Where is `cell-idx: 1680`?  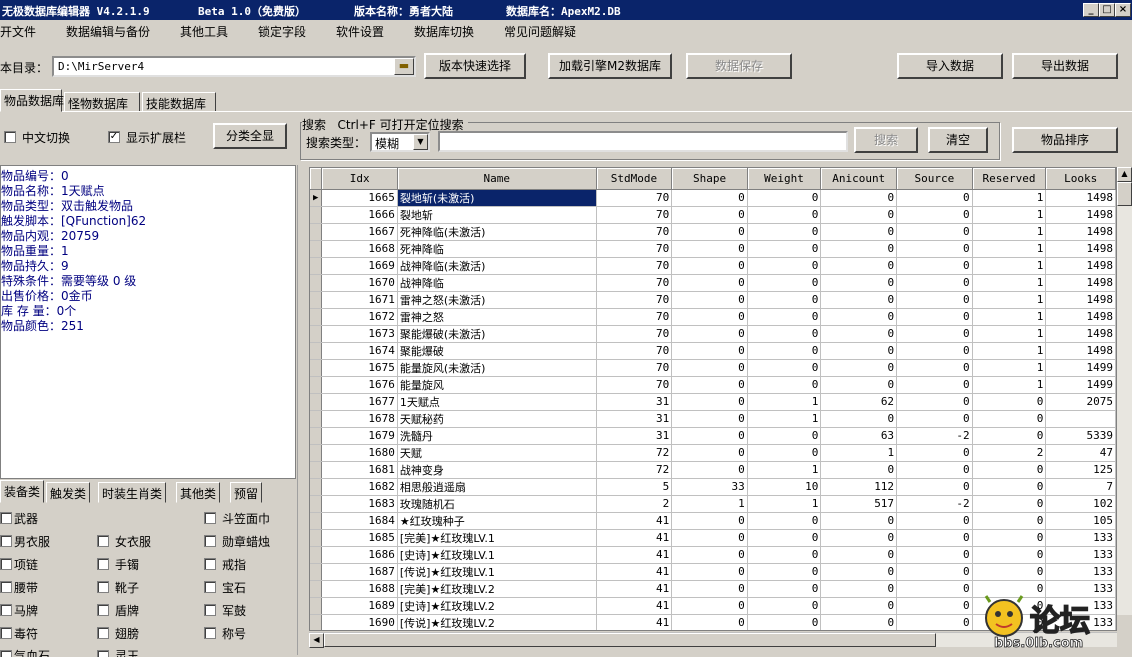
cell-idx: 1680 is located at coordinates (359, 453).